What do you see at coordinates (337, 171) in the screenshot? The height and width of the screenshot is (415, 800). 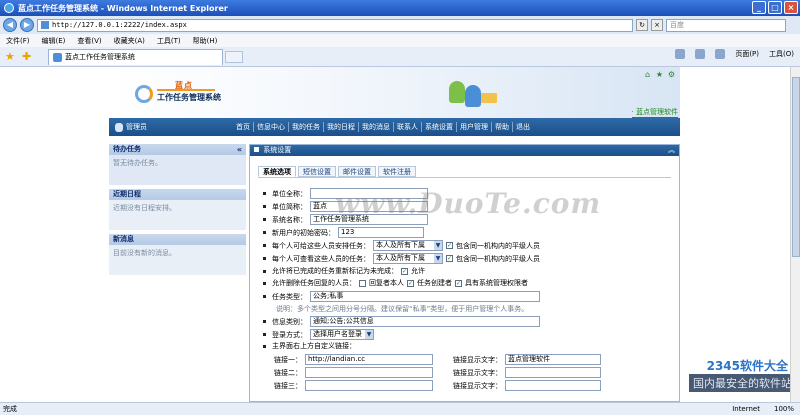 I see `settings-tabs: 系统选项 短信设置 邮件设置 软件注册` at bounding box center [337, 171].